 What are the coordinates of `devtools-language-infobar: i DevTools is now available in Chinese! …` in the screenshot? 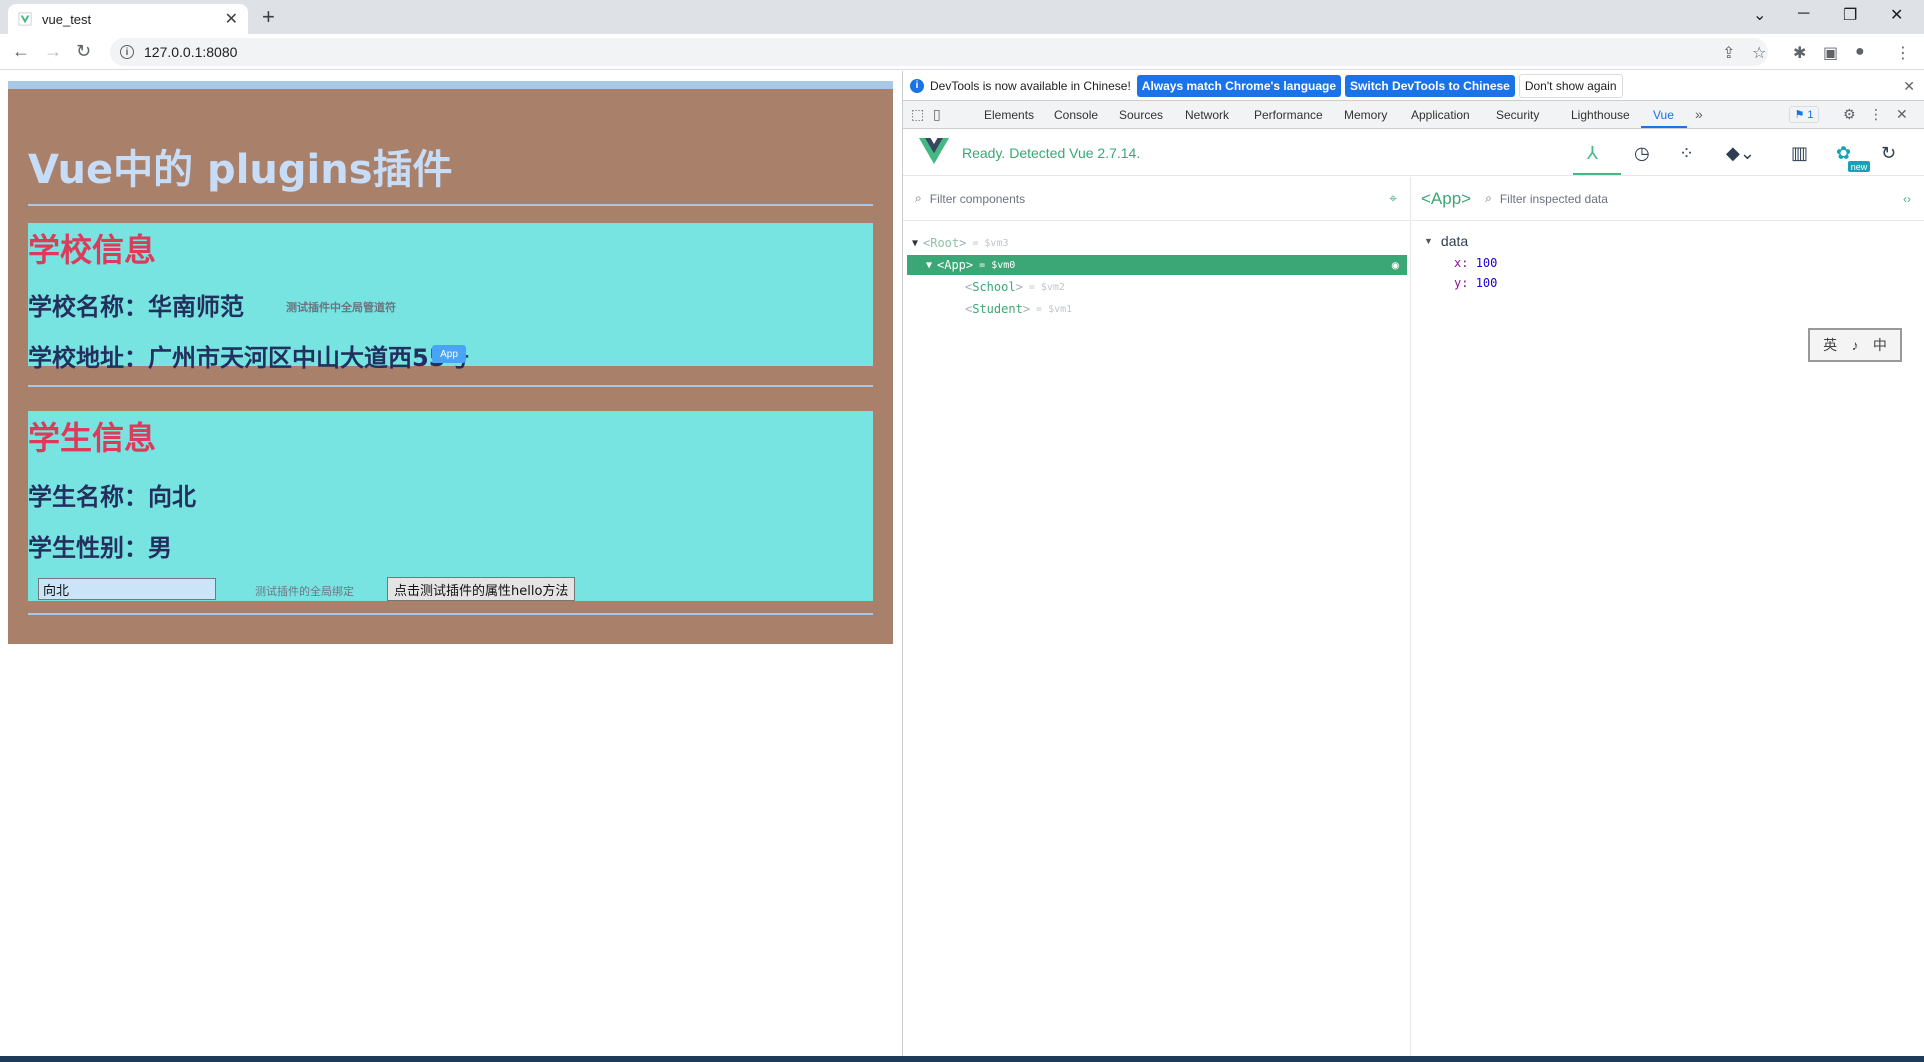 It's located at (1413, 86).